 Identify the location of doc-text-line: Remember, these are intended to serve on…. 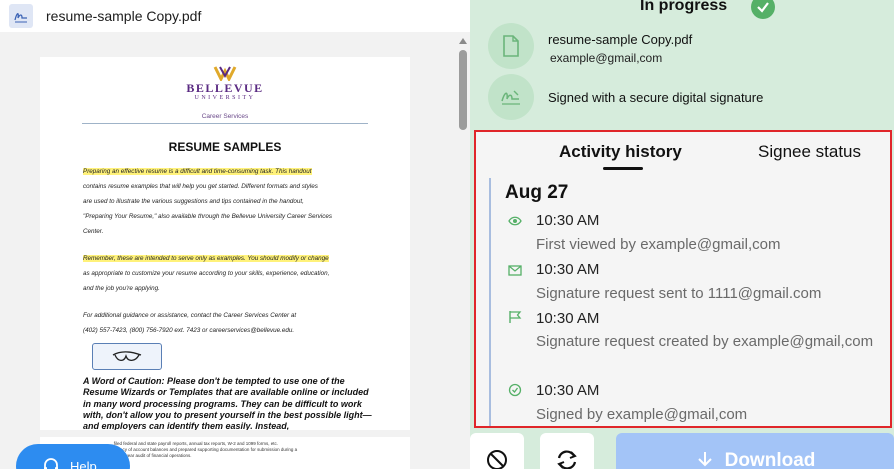
(206, 258).